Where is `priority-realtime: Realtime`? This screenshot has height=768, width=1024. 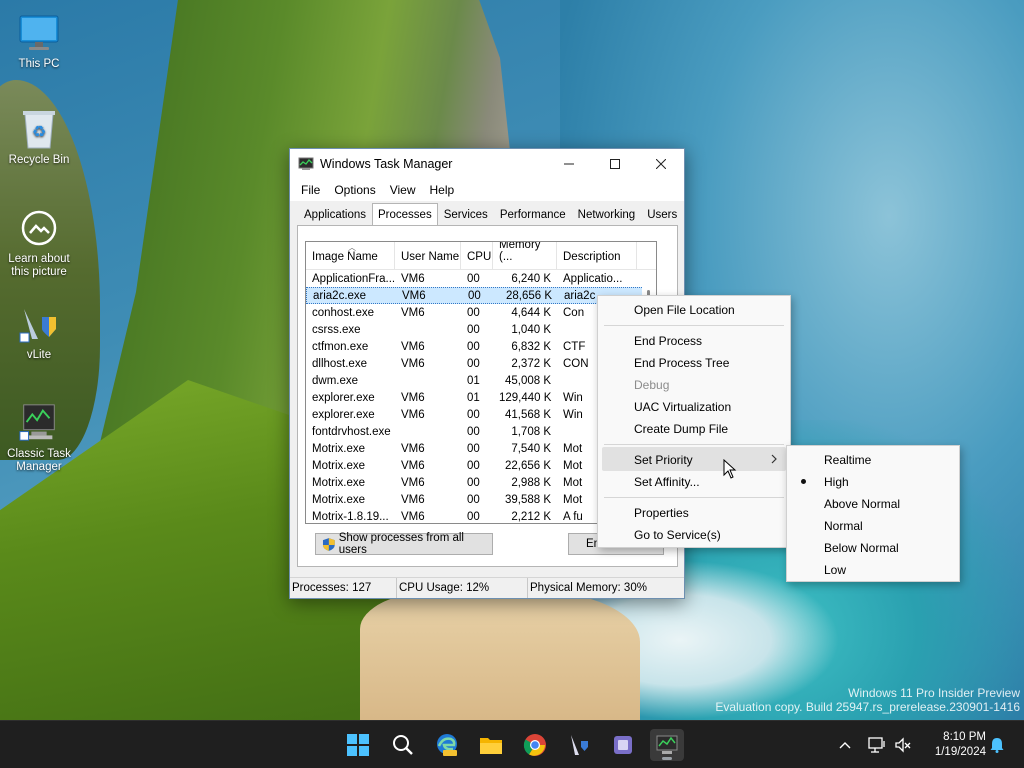
priority-realtime: Realtime is located at coordinates (847, 460).